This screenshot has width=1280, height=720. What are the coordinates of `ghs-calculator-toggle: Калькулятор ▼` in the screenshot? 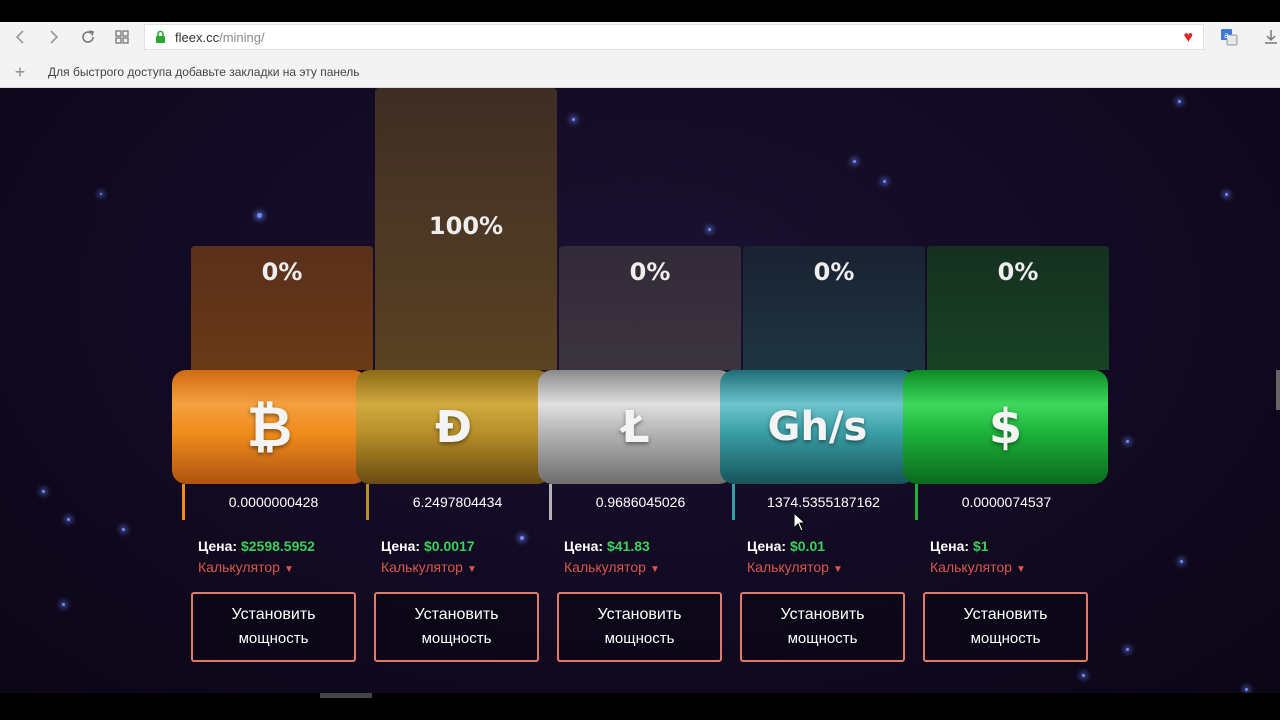 It's located at (795, 567).